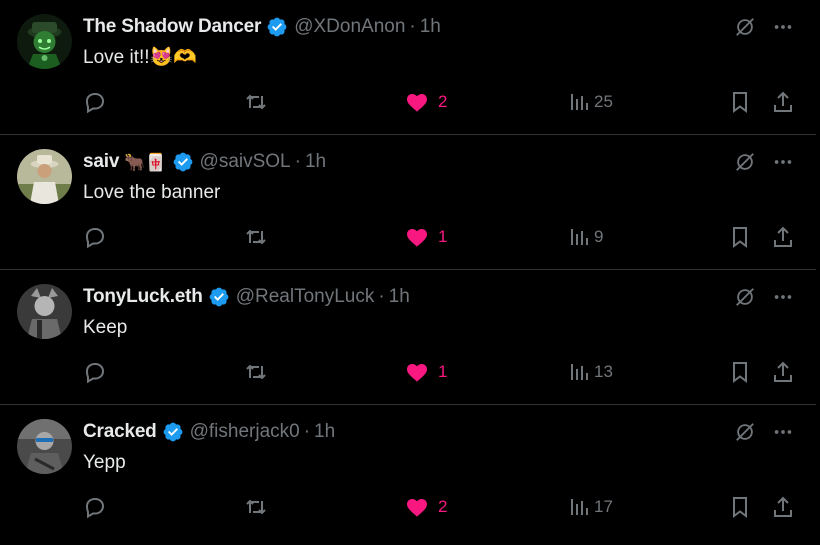 Image resolution: width=820 pixels, height=545 pixels. I want to click on view-count: 25, so click(603, 101).